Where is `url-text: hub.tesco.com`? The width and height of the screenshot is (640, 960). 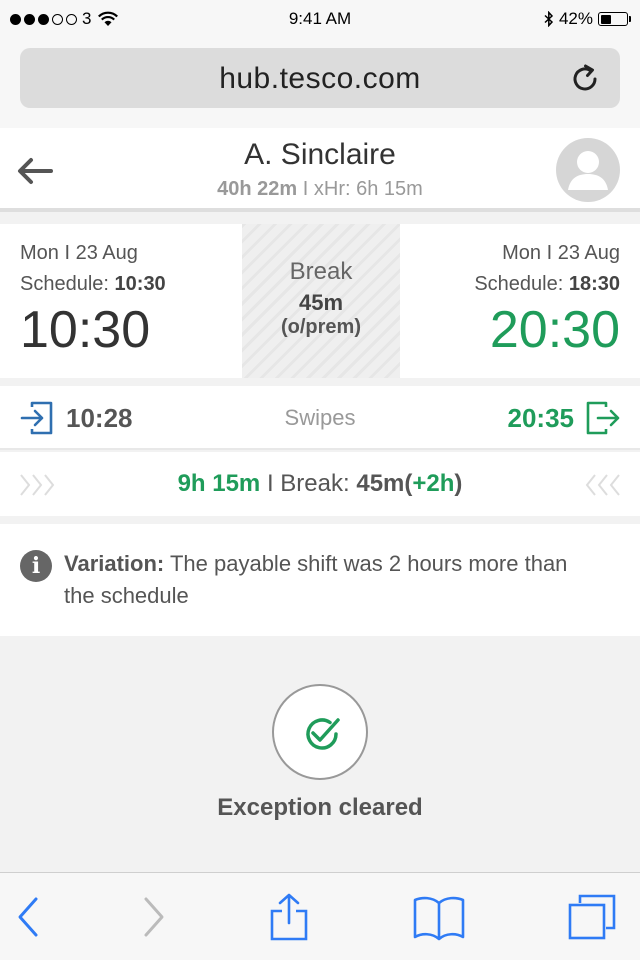
url-text: hub.tesco.com is located at coordinates (320, 79).